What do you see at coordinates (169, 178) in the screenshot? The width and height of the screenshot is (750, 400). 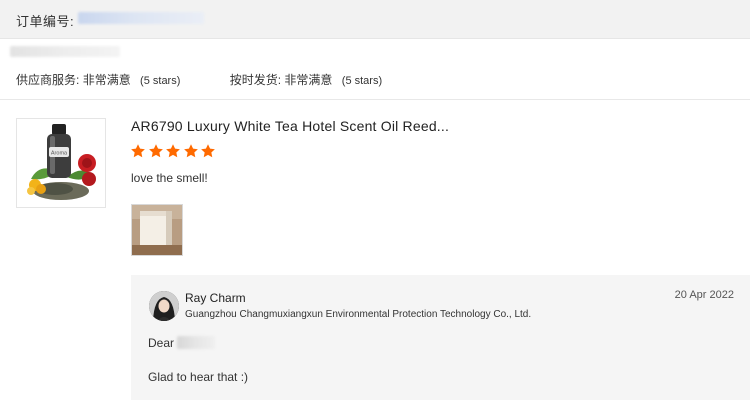 I see `review-text: love the smell!` at bounding box center [169, 178].